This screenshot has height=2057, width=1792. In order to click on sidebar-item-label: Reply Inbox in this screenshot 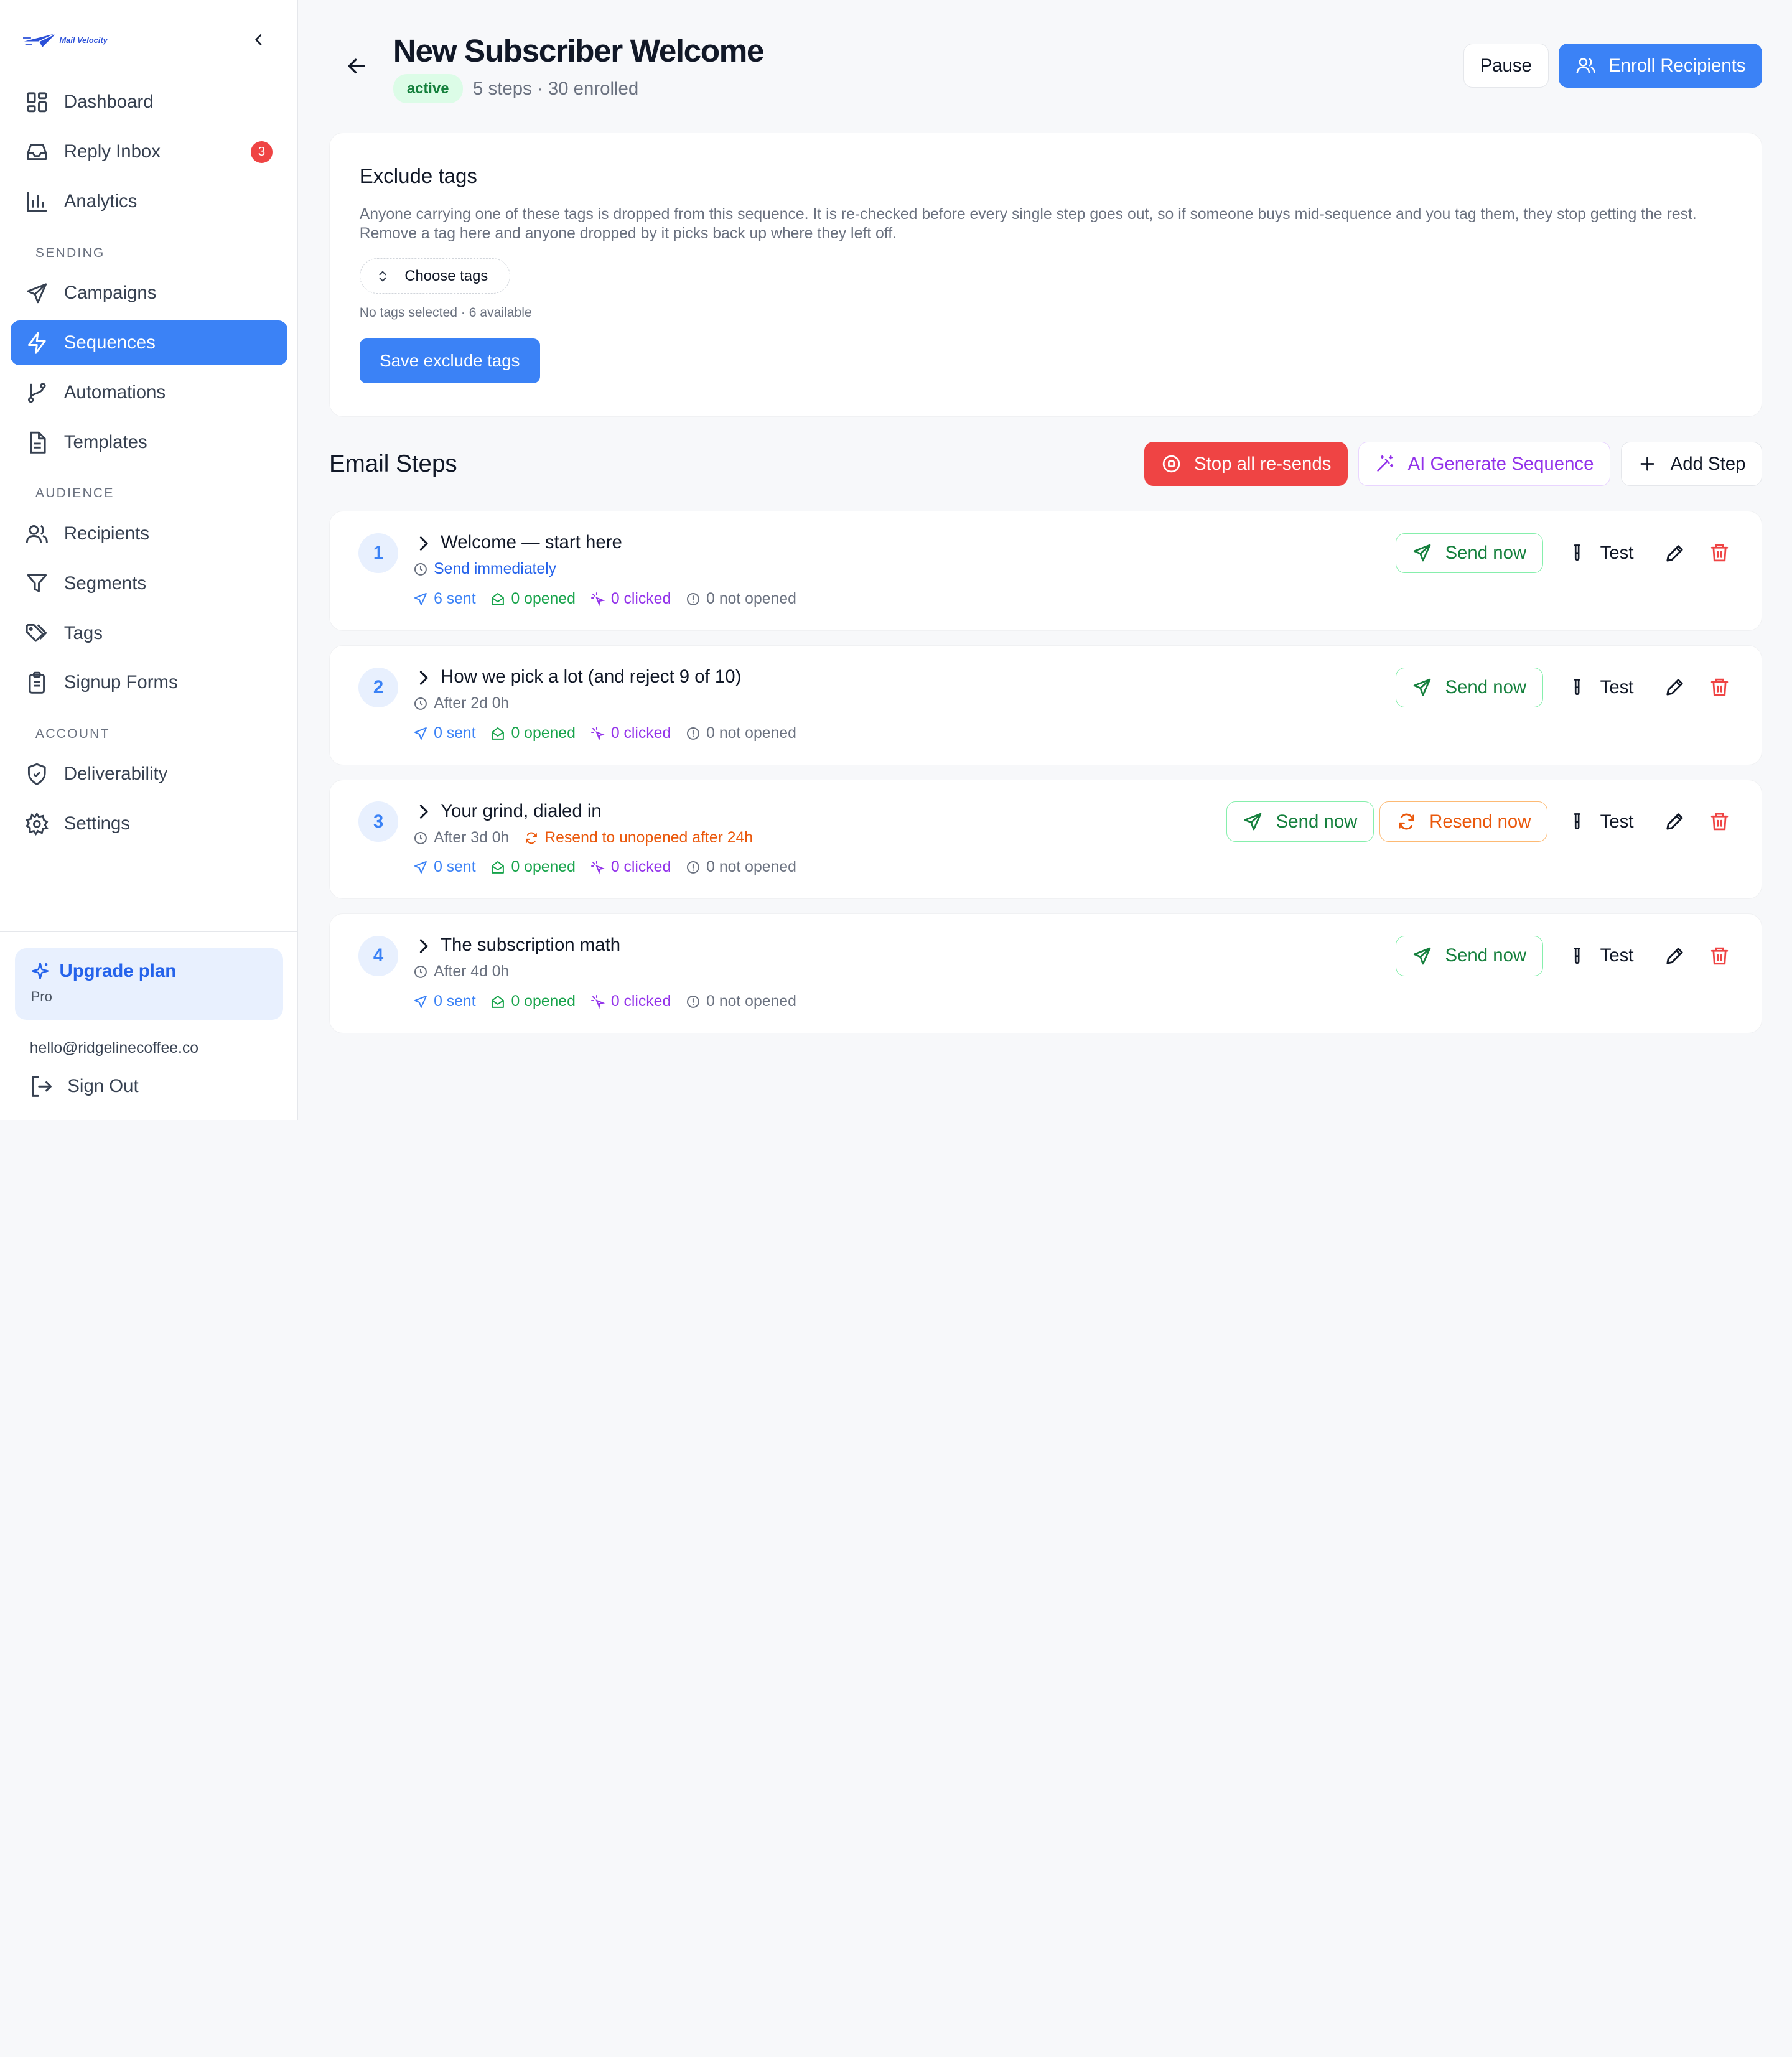, I will do `click(112, 151)`.